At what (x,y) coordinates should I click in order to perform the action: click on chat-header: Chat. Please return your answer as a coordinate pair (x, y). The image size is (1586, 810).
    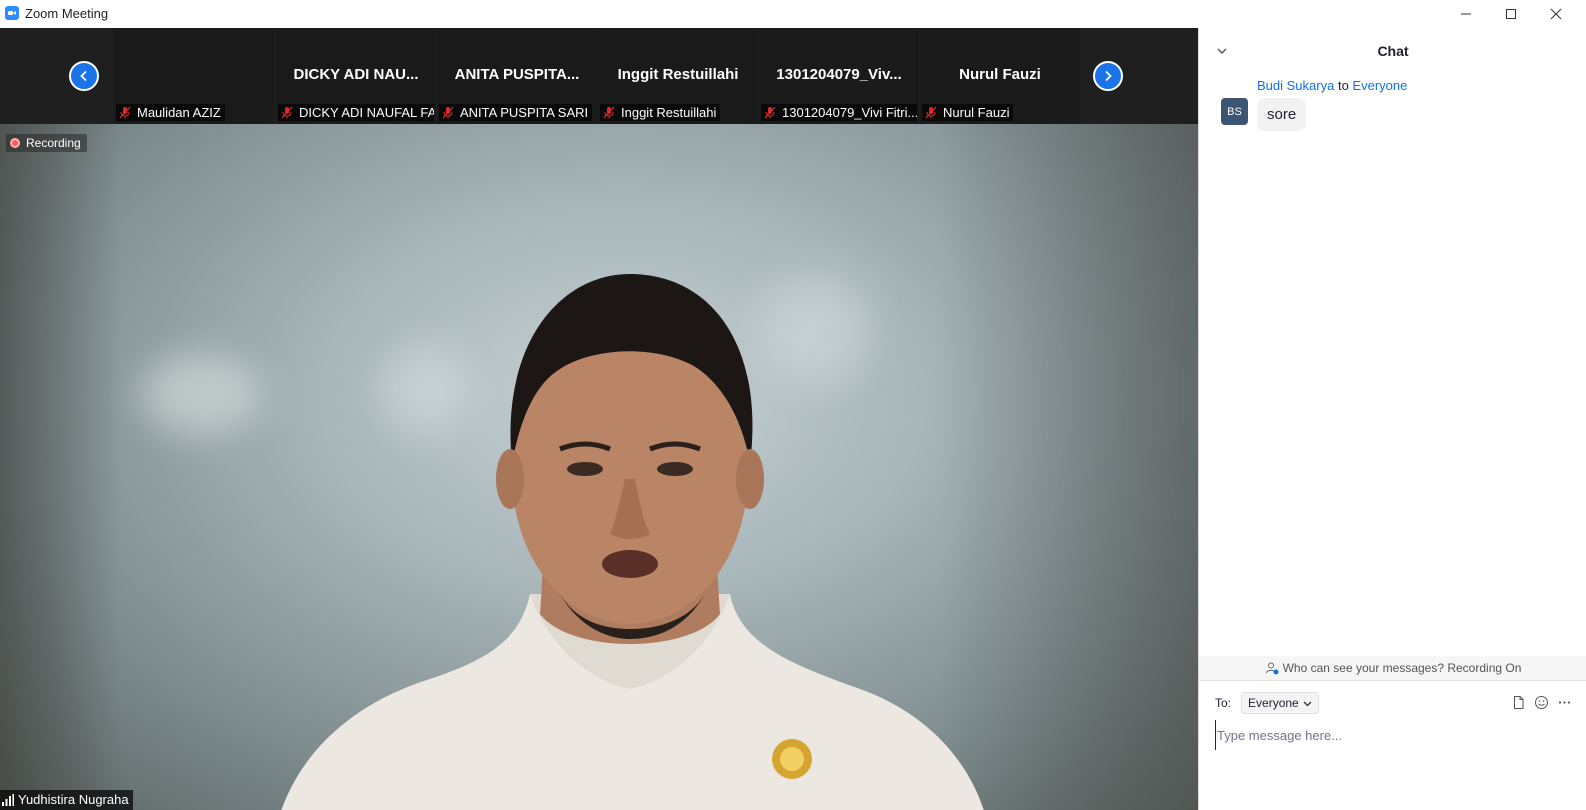
    Looking at the image, I should click on (1392, 50).